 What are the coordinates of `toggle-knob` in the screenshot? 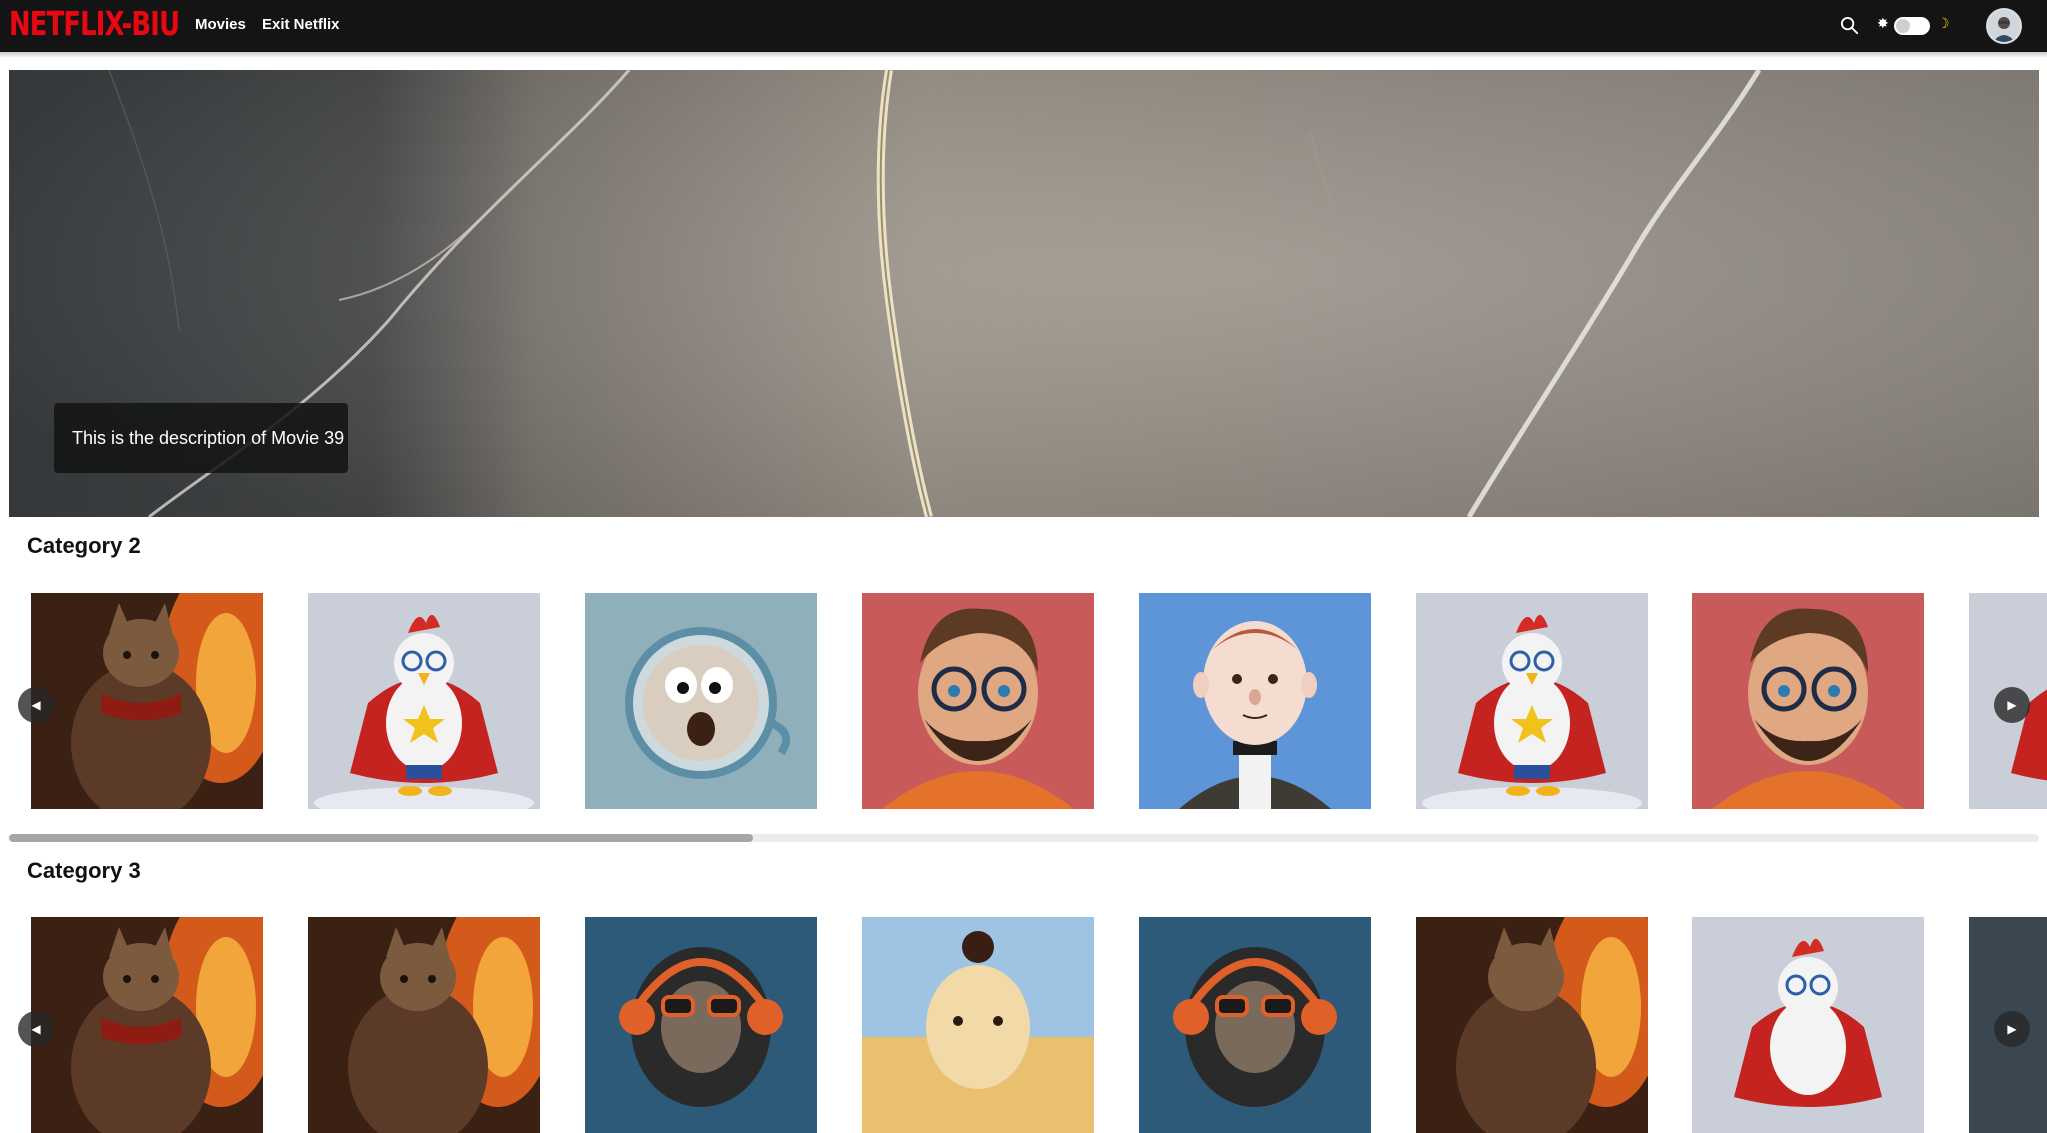 It's located at (1903, 26).